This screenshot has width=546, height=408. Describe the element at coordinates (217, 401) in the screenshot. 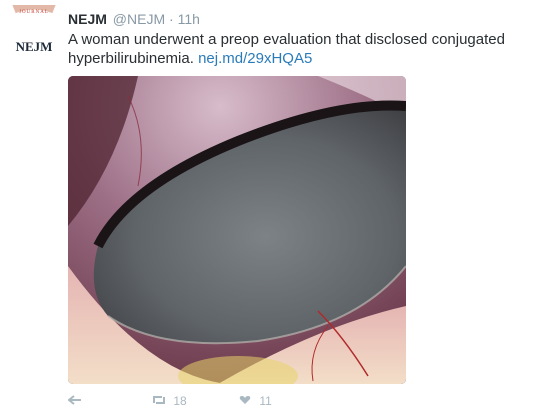

I see `tweet-actions: 18 11` at that location.